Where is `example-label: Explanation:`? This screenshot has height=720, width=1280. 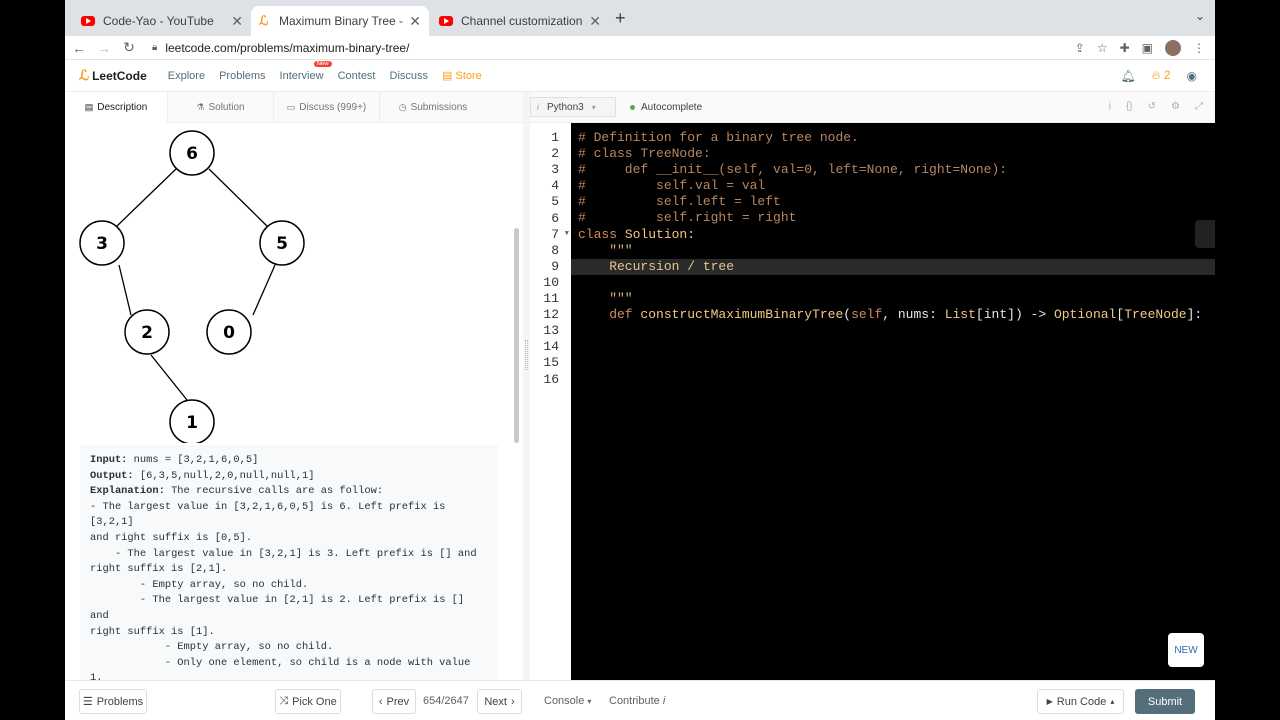 example-label: Explanation: is located at coordinates (127, 491).